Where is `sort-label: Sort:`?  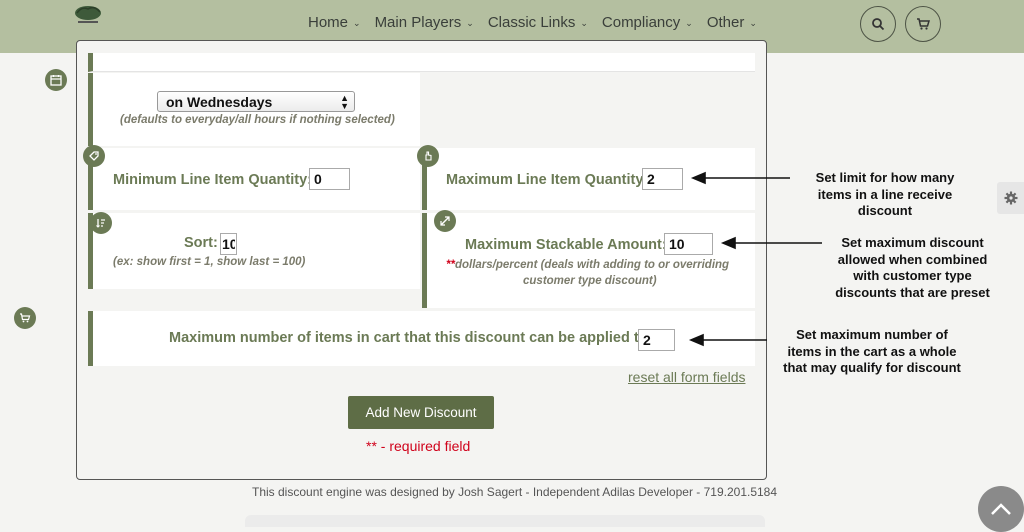 sort-label: Sort: is located at coordinates (201, 243).